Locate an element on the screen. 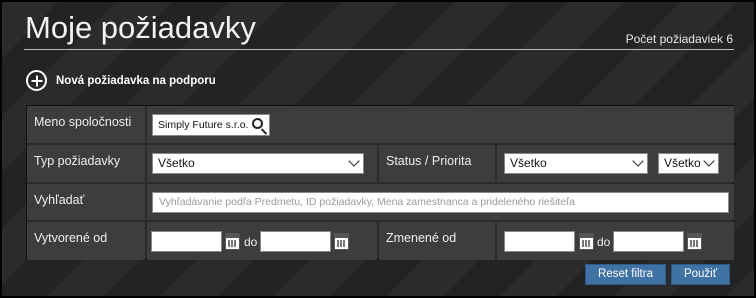 The image size is (756, 298). company-cell: Simply Future s.r.o. is located at coordinates (440, 124).